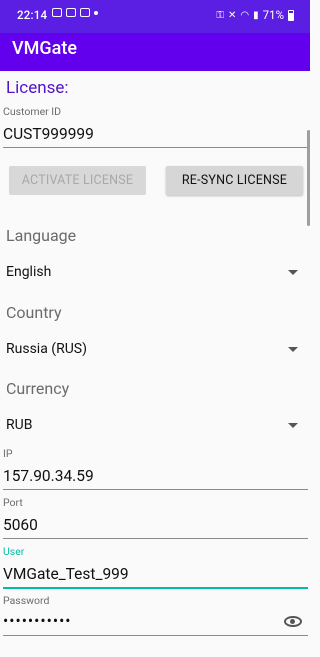 This screenshot has width=320, height=657. I want to click on wifi-icon: ◠, so click(245, 15).